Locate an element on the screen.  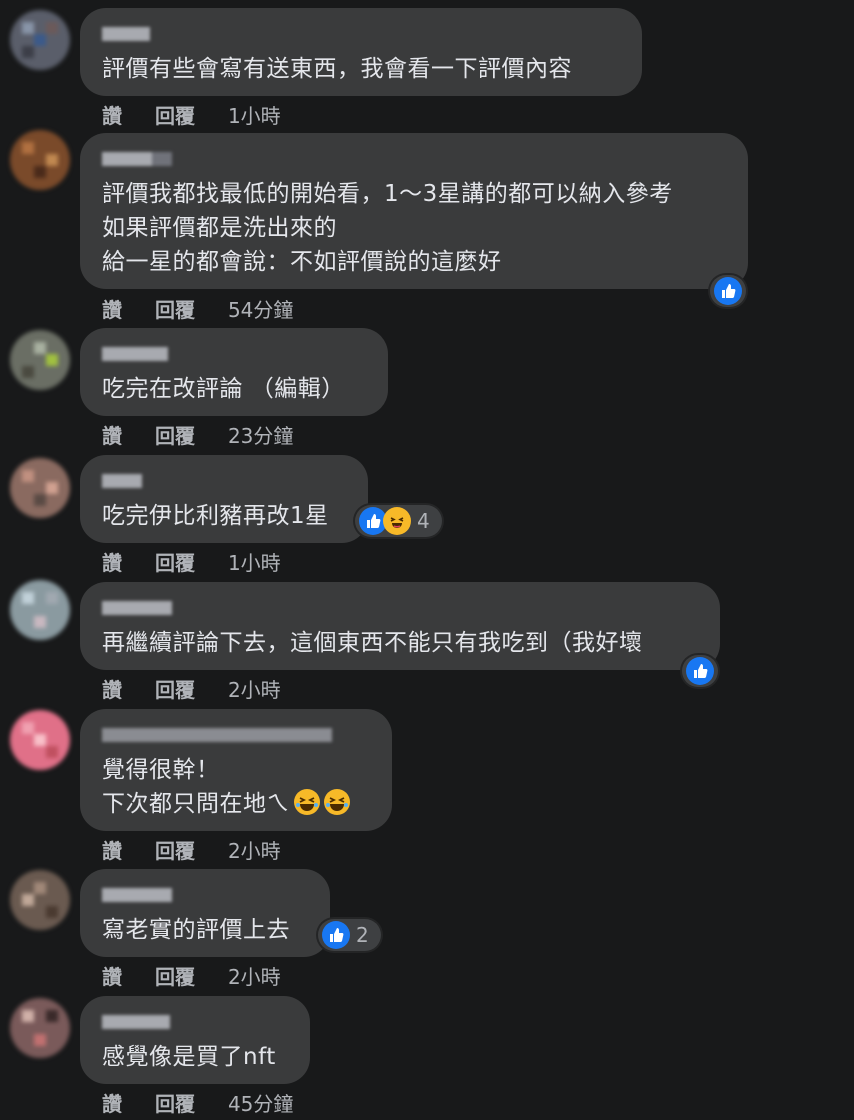
comment-text: 覺得很幹！ 下次都只問在地ㄟ is located at coordinates (236, 787).